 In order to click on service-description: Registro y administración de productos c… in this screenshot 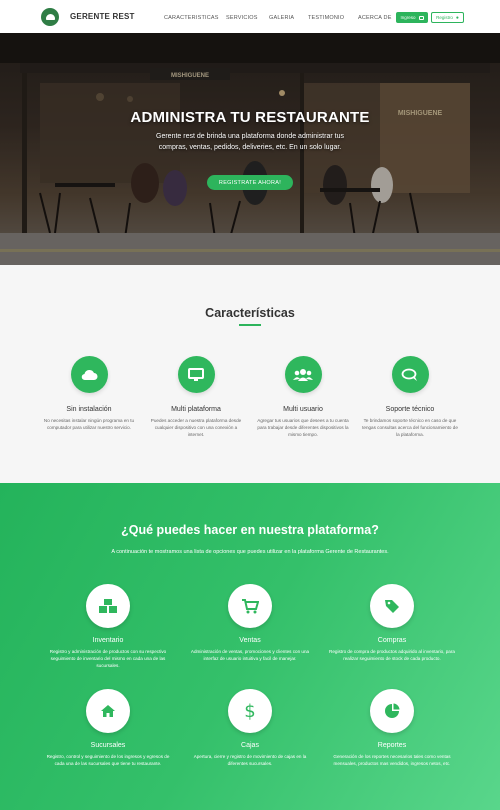, I will do `click(108, 658)`.